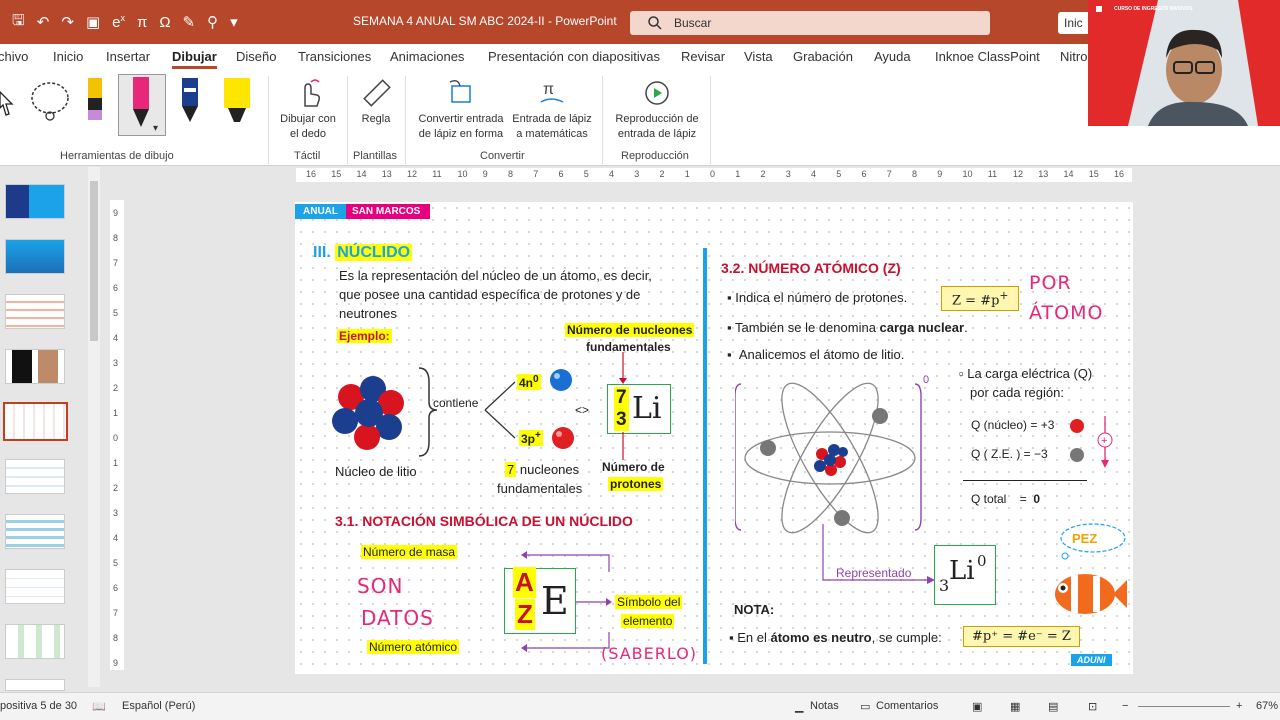 This screenshot has width=1280, height=720. I want to click on normal-view-icon: ▣, so click(977, 706).